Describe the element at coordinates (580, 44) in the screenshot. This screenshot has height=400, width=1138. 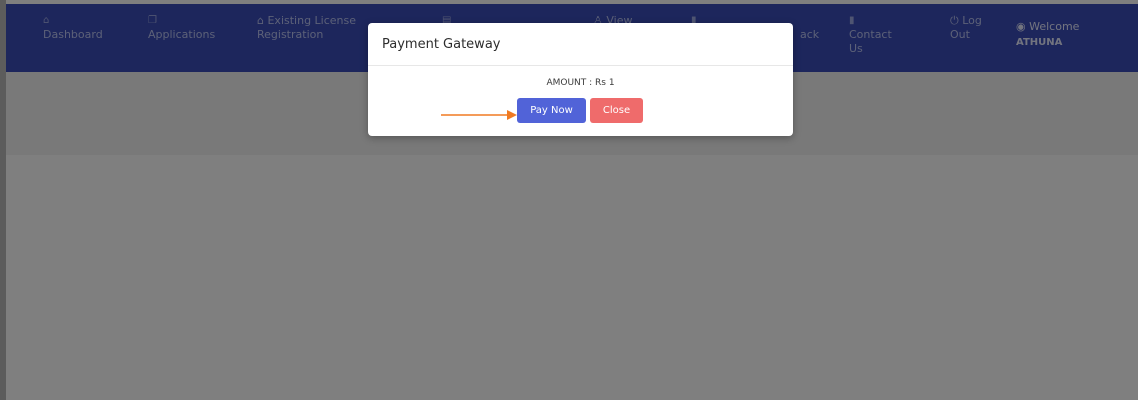
I see `modal-title: Payment Gateway` at that location.